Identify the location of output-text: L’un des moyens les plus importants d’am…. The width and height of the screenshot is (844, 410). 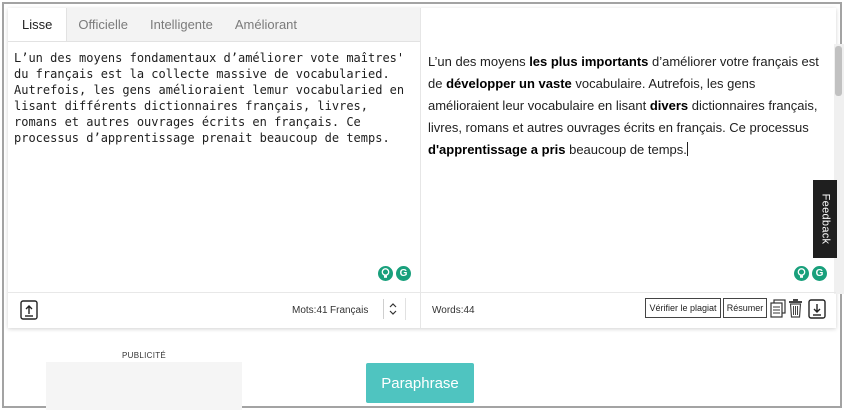
(626, 106).